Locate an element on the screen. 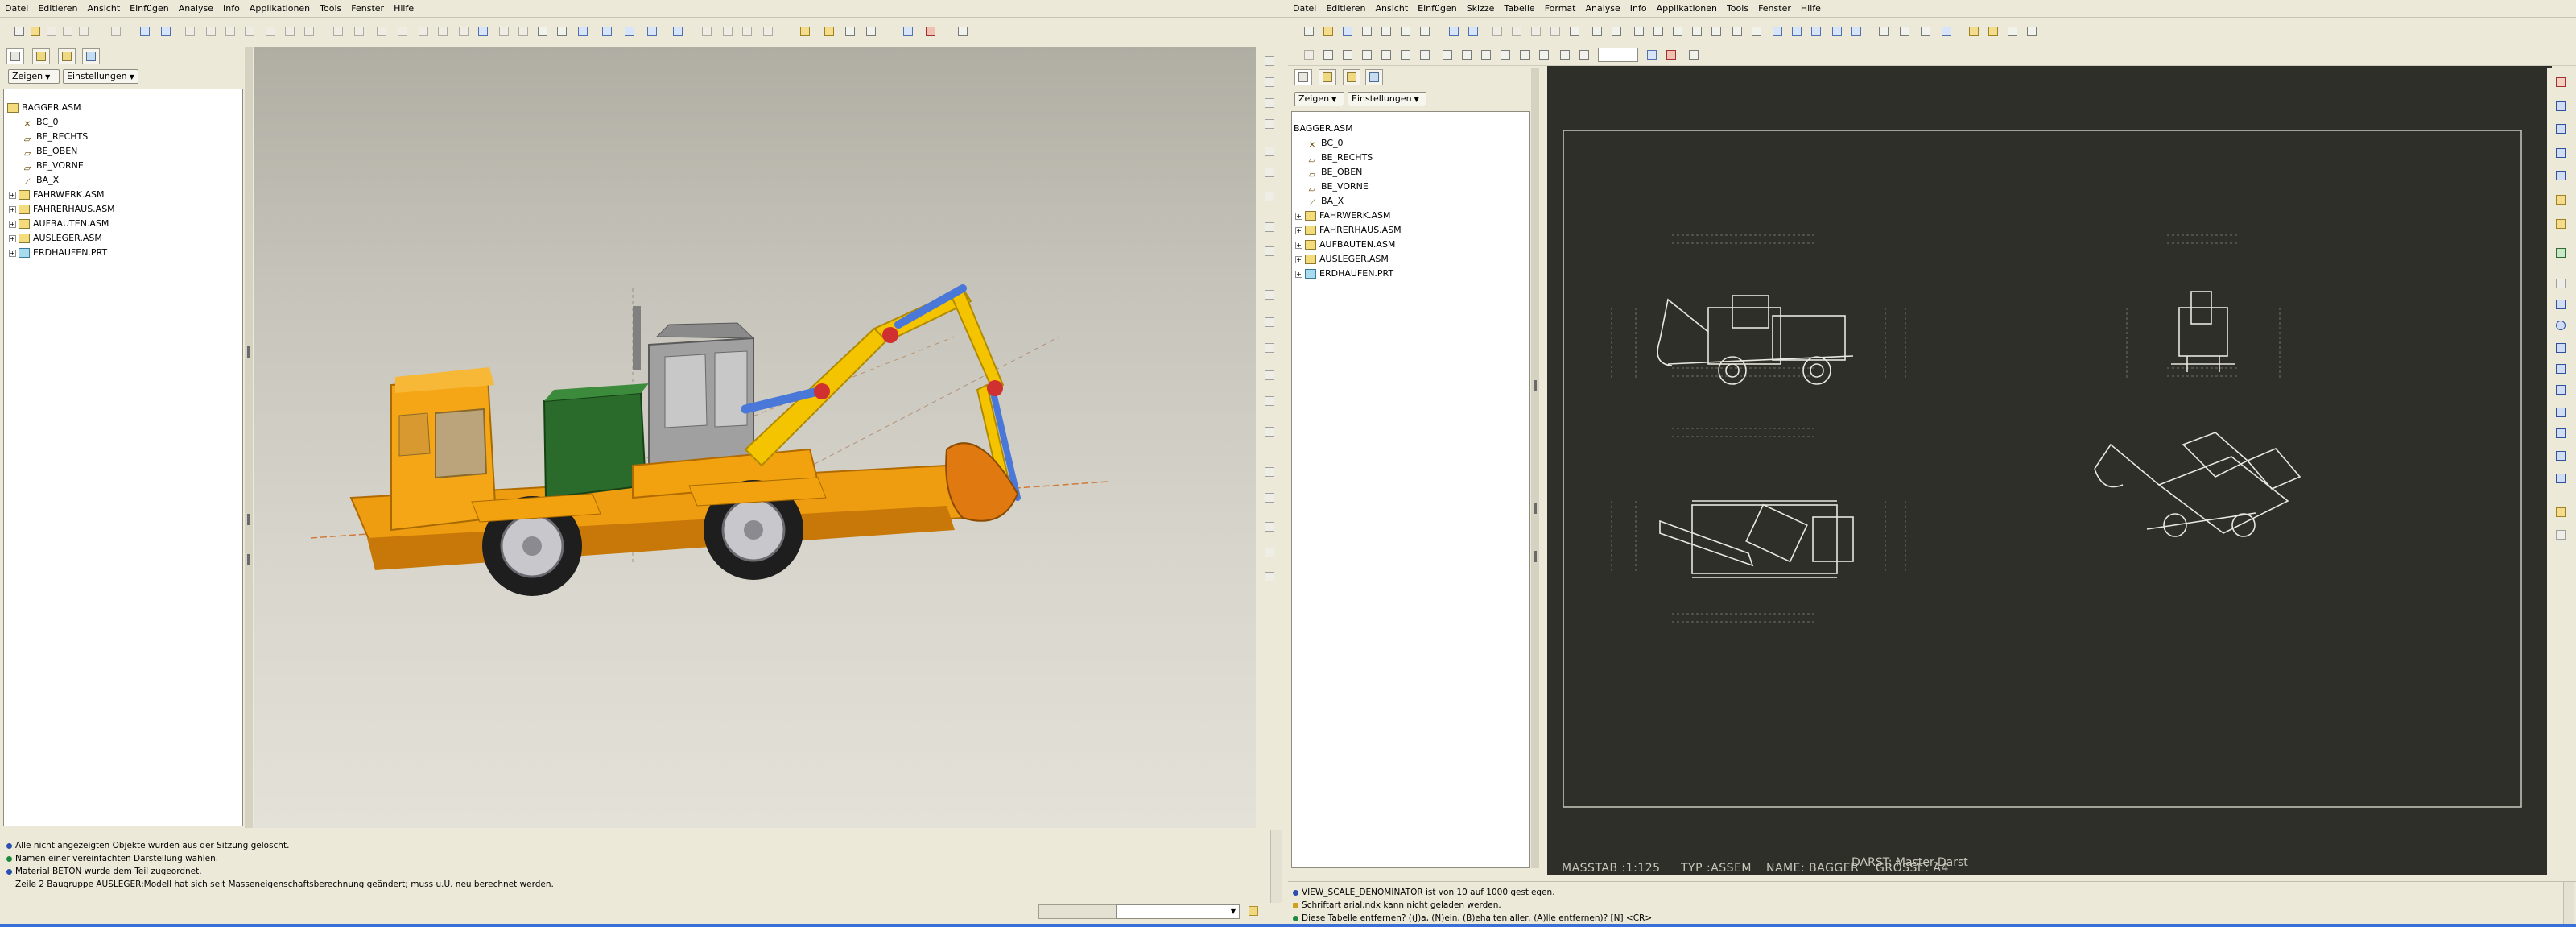 Image resolution: width=2576 pixels, height=927 pixels. point-icon is located at coordinates (2560, 412).